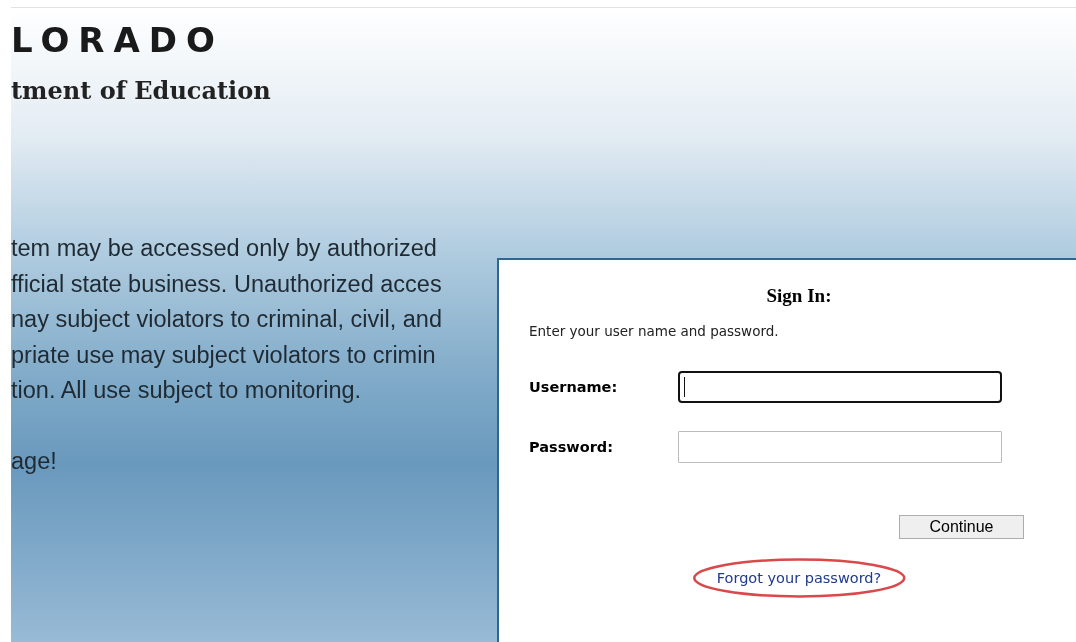  I want to click on notice-text-line: tem may be accessed only by authorized, so click(224, 248).